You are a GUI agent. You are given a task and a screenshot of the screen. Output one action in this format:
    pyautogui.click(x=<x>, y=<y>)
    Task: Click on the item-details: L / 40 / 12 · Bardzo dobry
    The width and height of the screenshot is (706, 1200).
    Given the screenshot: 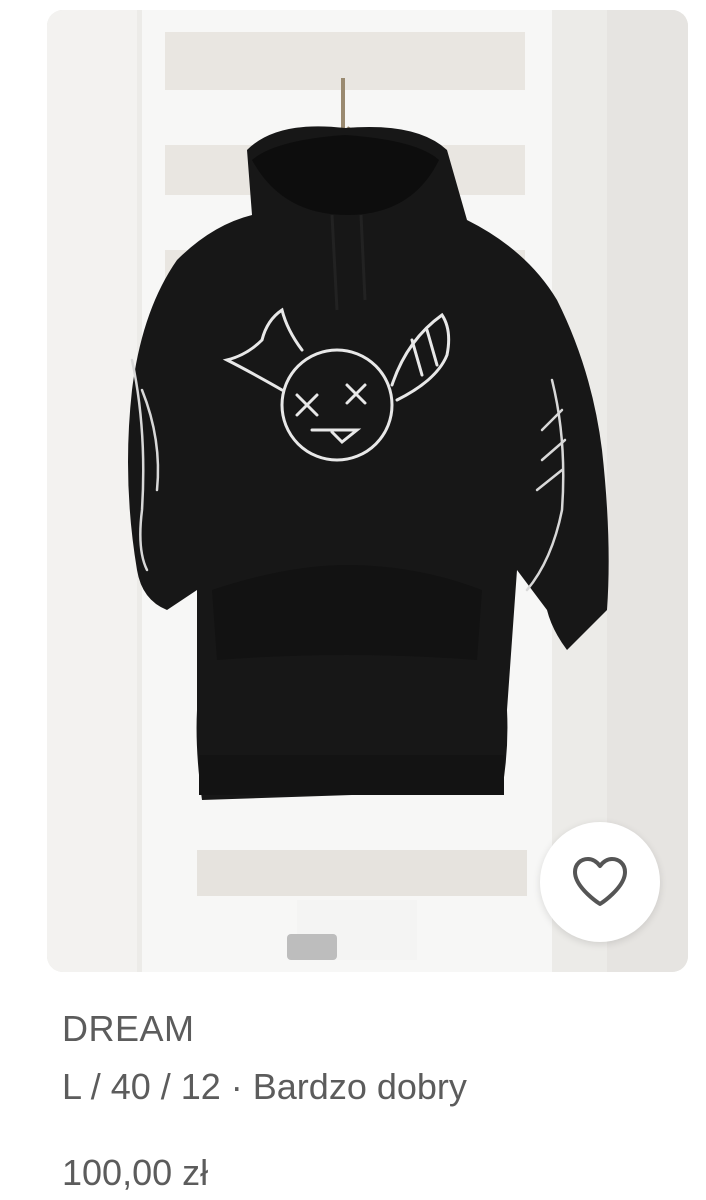 What is the action you would take?
    pyautogui.click(x=264, y=1086)
    